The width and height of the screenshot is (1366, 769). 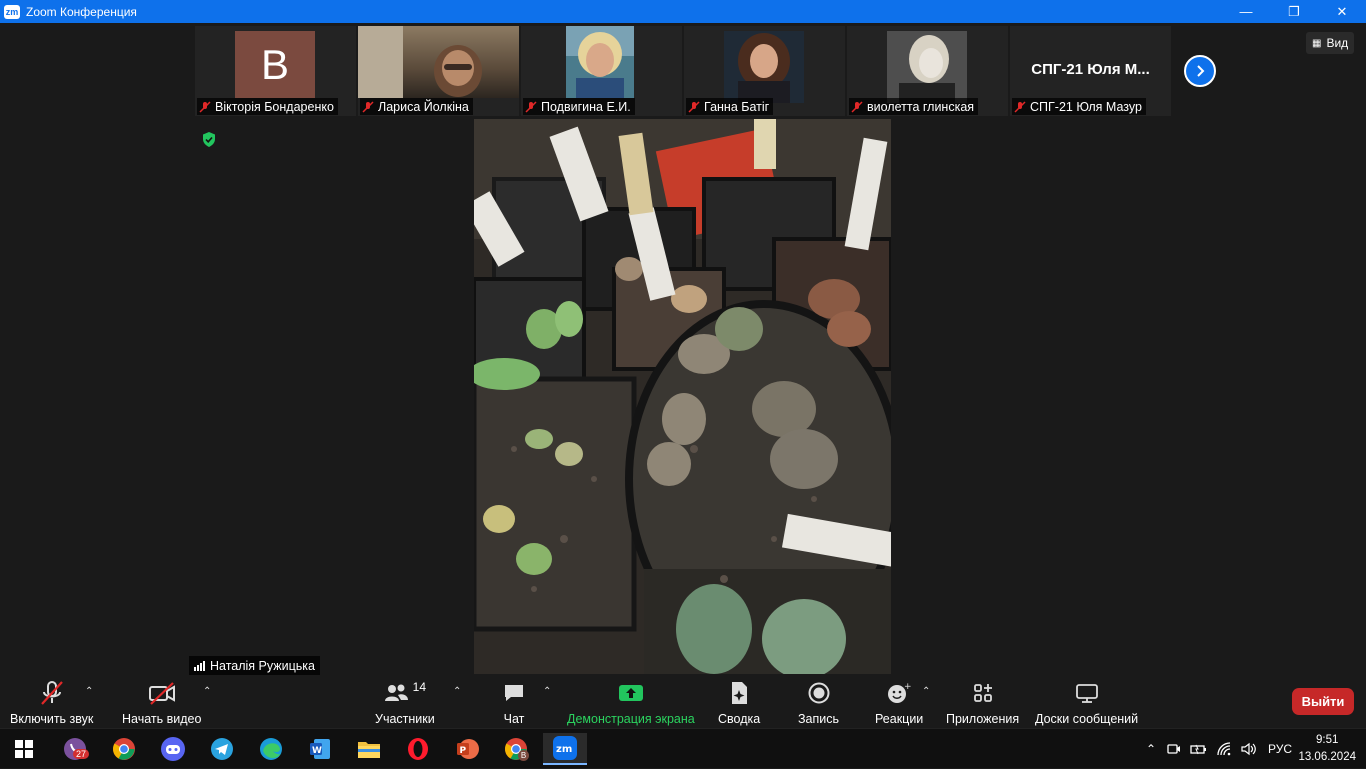 I want to click on chrome-profile-badge: B, so click(x=523, y=755).